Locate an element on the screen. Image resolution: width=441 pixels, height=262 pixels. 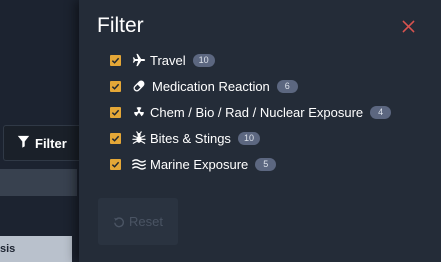
checkbox-travel is located at coordinates (115, 60).